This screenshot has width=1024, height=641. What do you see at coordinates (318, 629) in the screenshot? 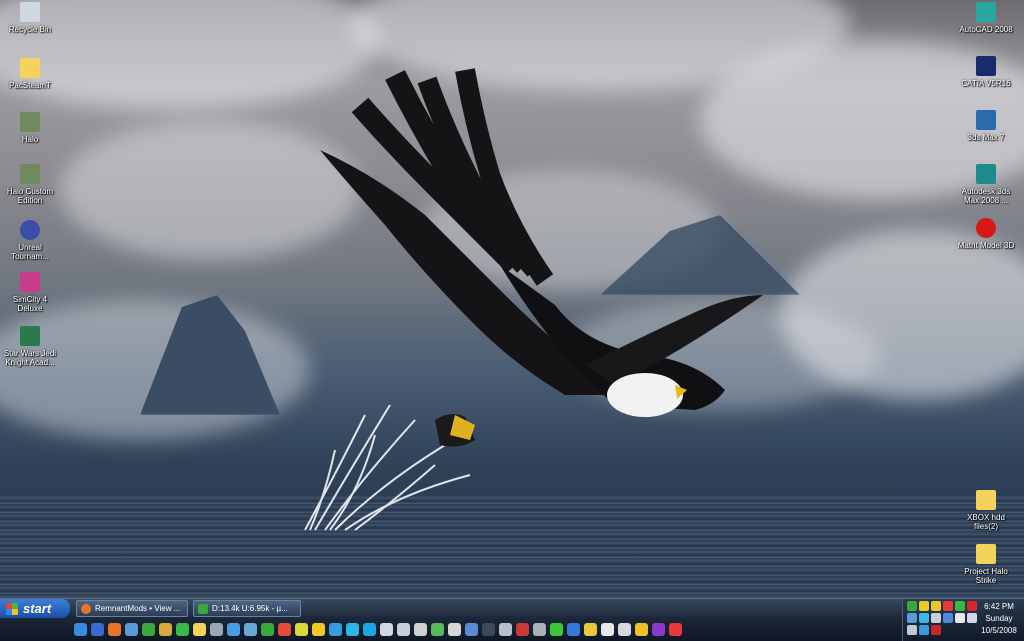
I see `smiley-icon` at bounding box center [318, 629].